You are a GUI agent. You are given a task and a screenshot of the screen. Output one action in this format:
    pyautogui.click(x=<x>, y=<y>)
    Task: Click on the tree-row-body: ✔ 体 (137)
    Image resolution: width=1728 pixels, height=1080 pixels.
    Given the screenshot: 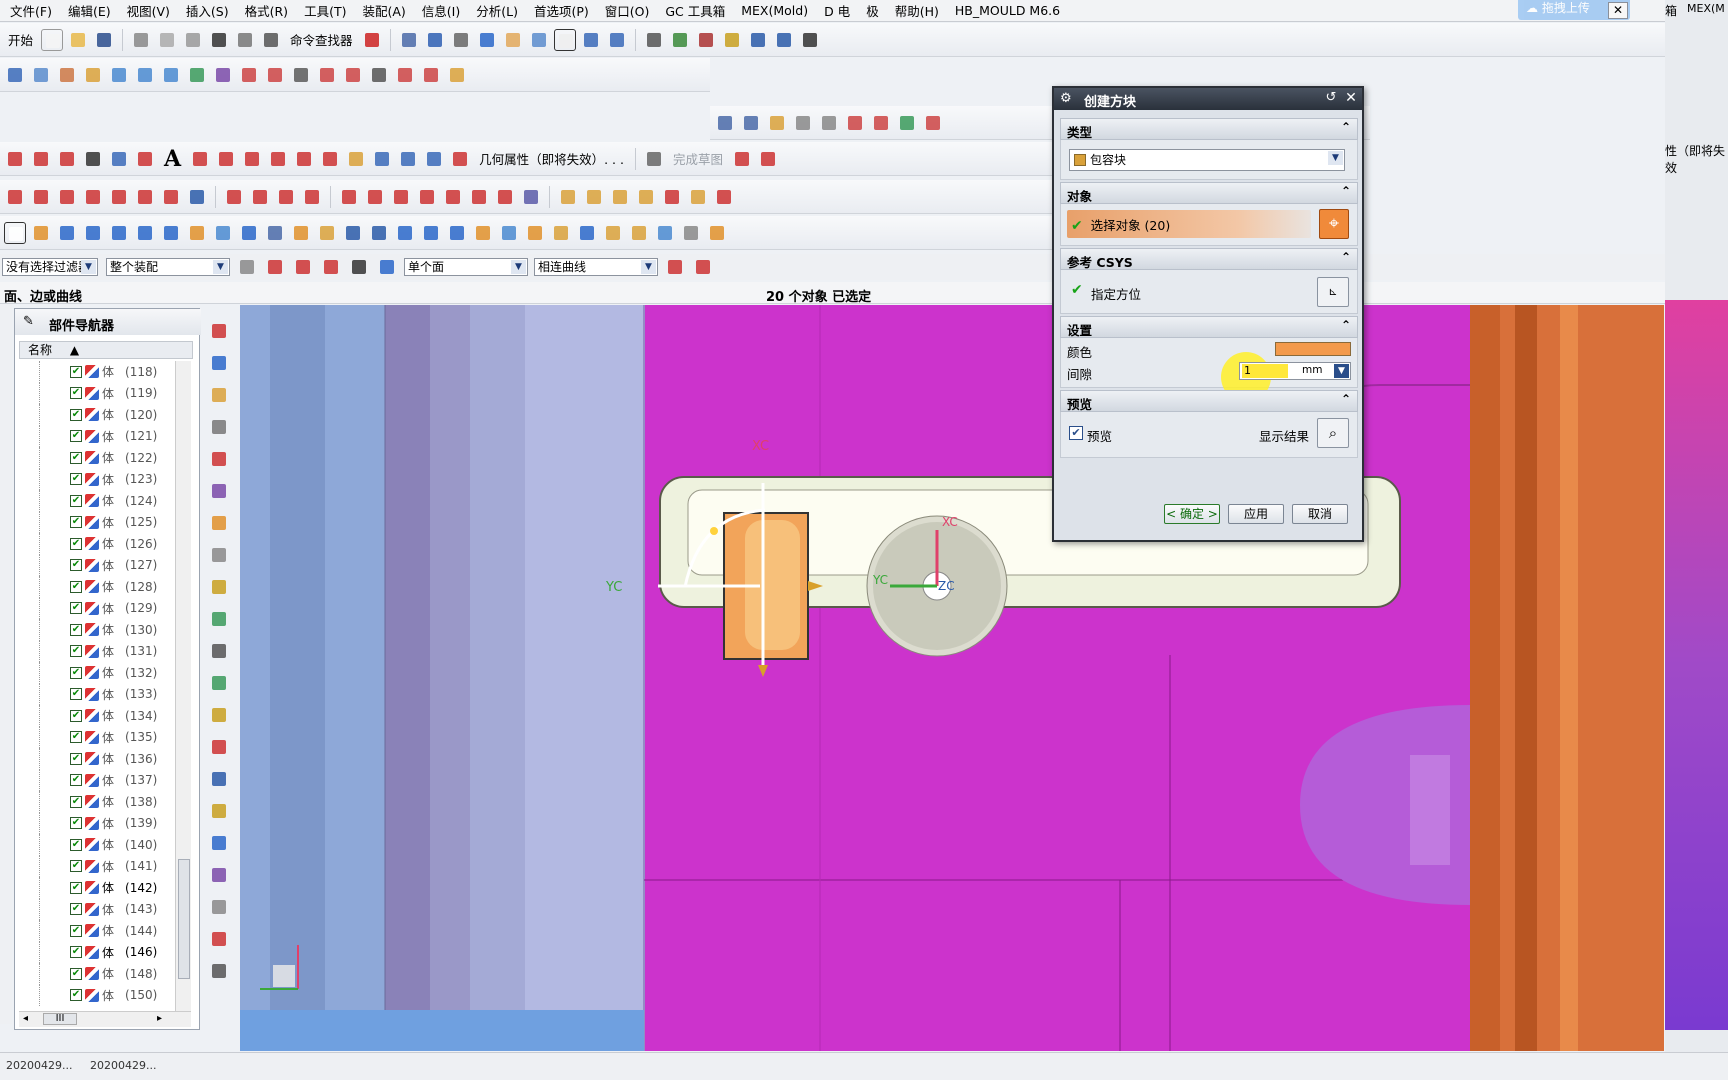 What is the action you would take?
    pyautogui.click(x=107, y=780)
    